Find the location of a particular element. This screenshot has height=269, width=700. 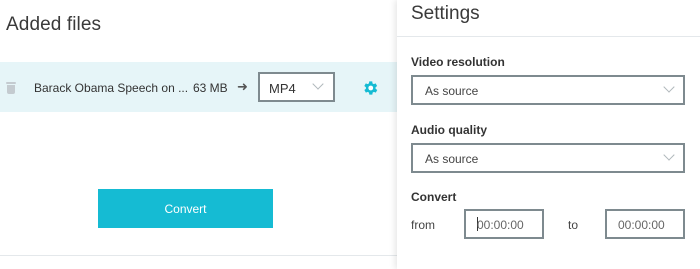

video-resolution-select: As source is located at coordinates (548, 90).